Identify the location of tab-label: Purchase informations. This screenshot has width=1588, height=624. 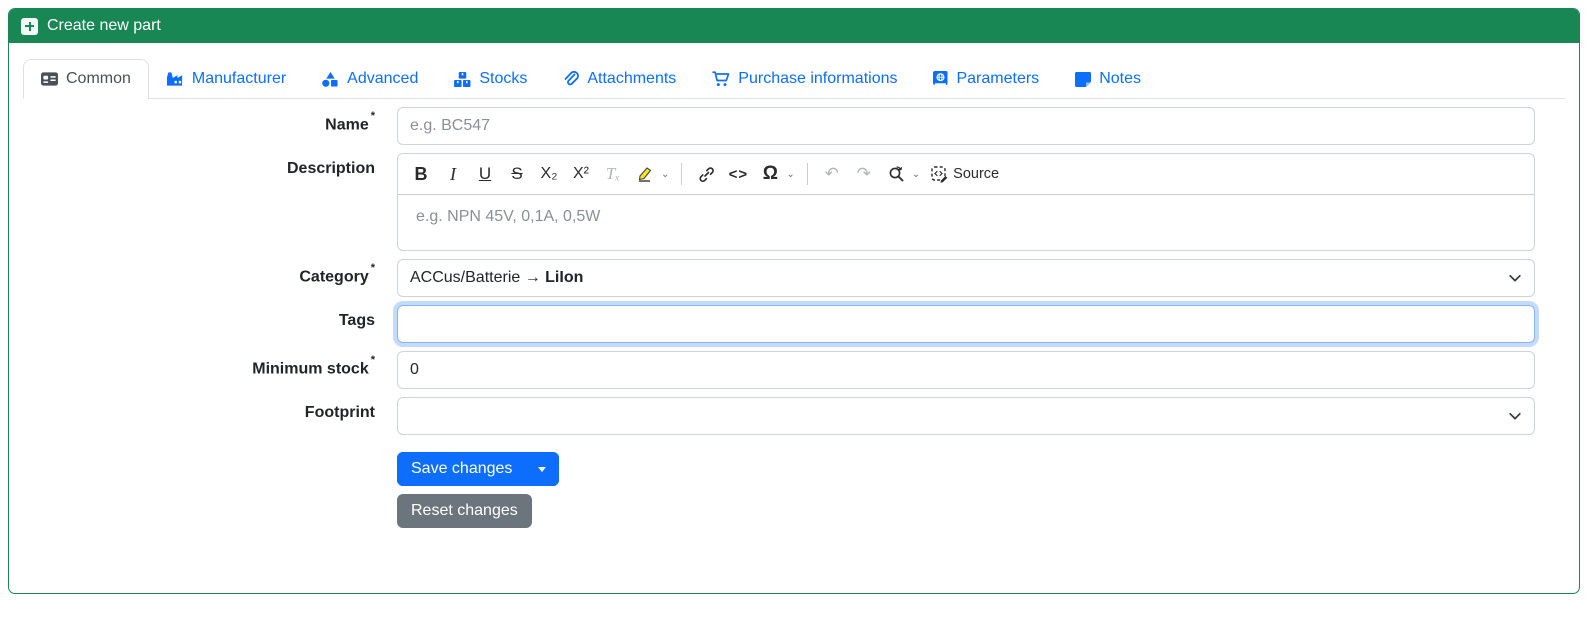
(818, 78).